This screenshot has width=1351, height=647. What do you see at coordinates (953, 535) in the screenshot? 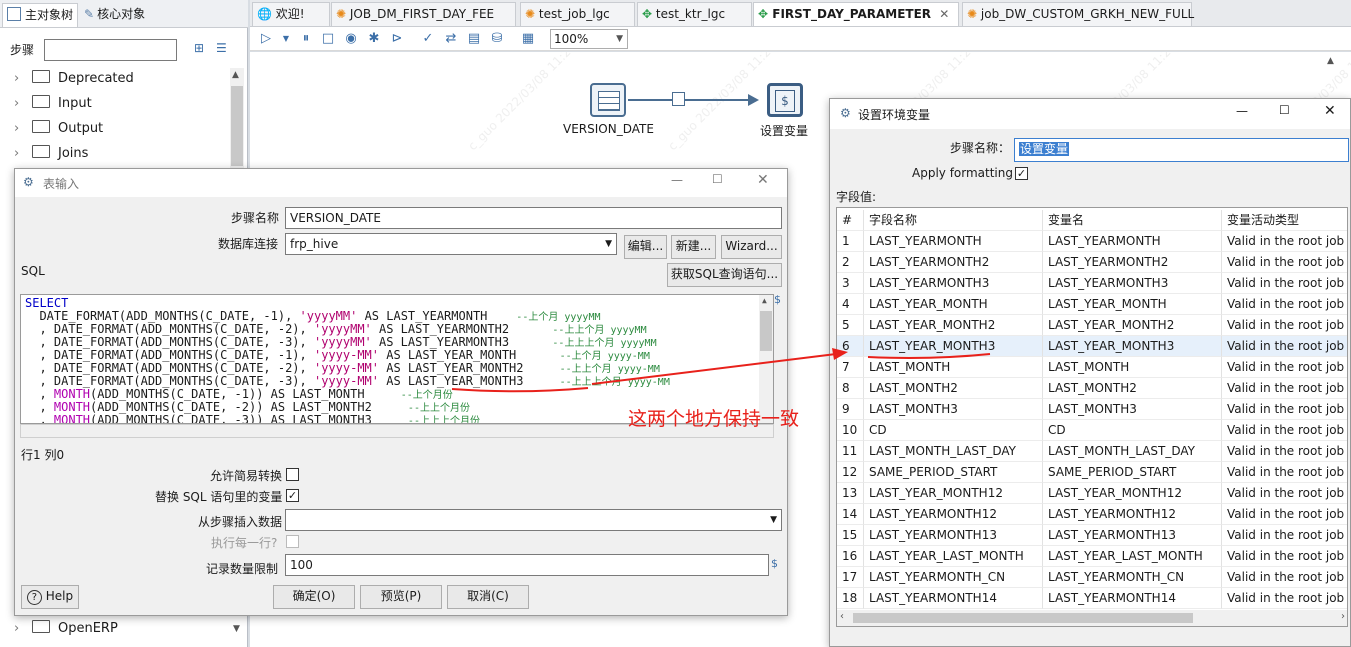
I see `cell-field-name: LAST_YEARMONTH13` at bounding box center [953, 535].